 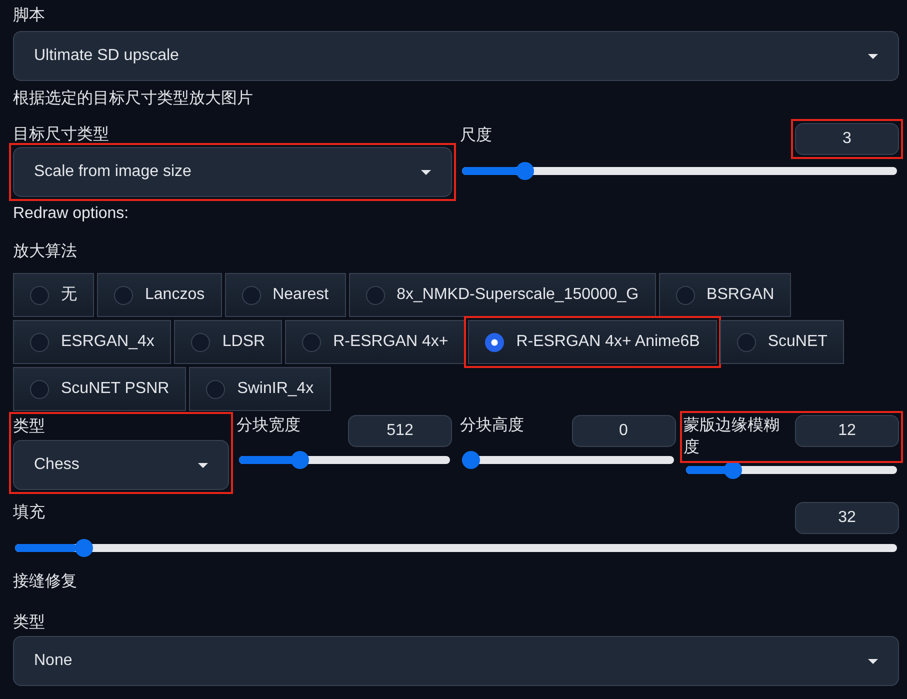 I want to click on number-field: 512, so click(x=400, y=431).